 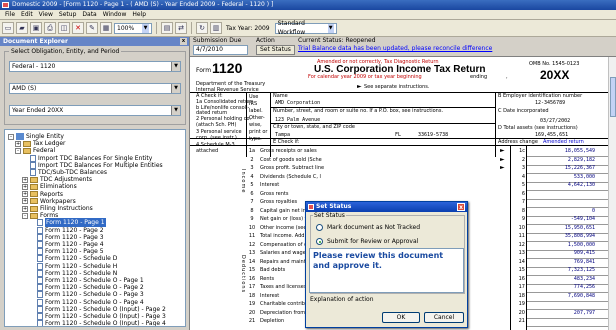 I want to click on entity-select: AMD (S) ▼, so click(x=95, y=88).